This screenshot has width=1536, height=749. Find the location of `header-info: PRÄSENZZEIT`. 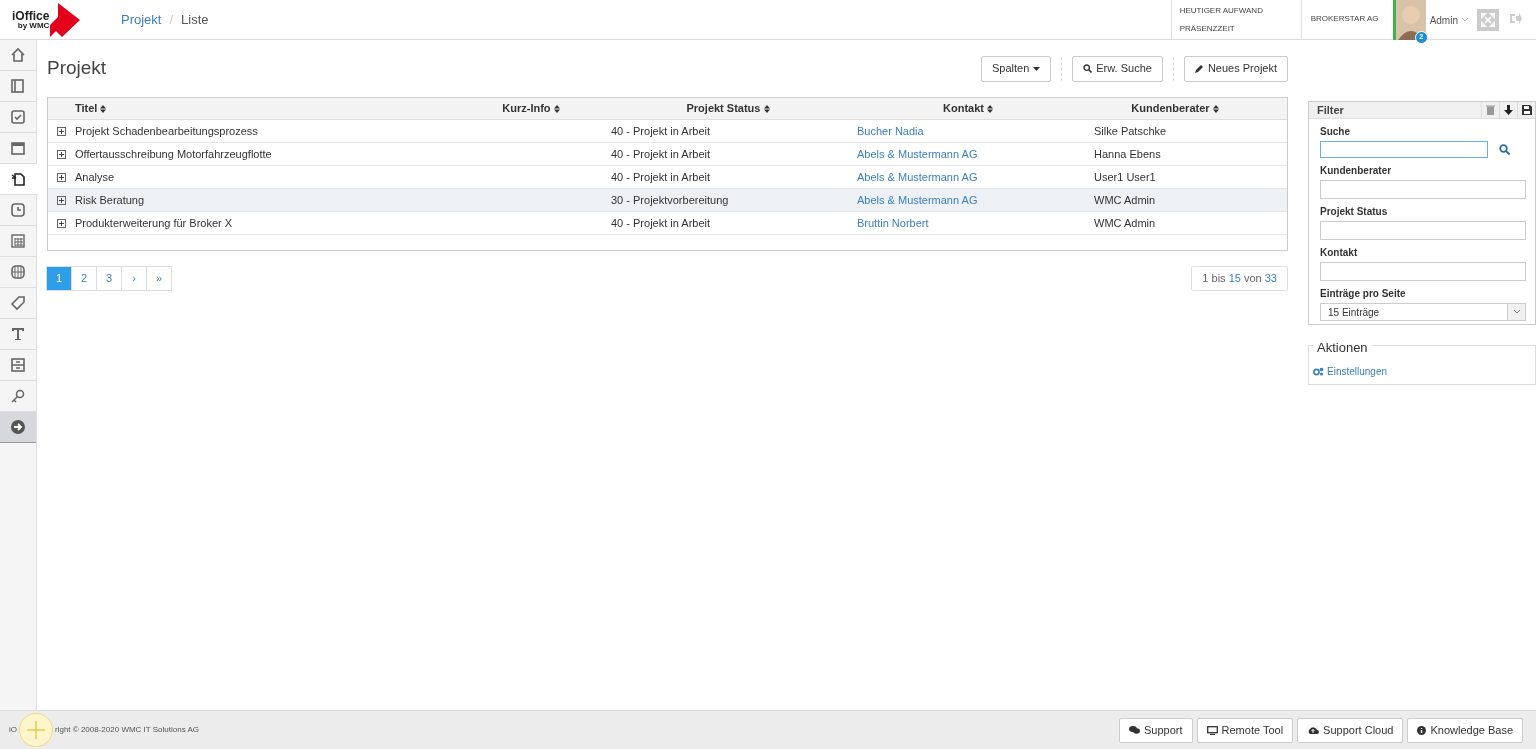

header-info: PRÄSENZZEIT is located at coordinates (1240, 28).